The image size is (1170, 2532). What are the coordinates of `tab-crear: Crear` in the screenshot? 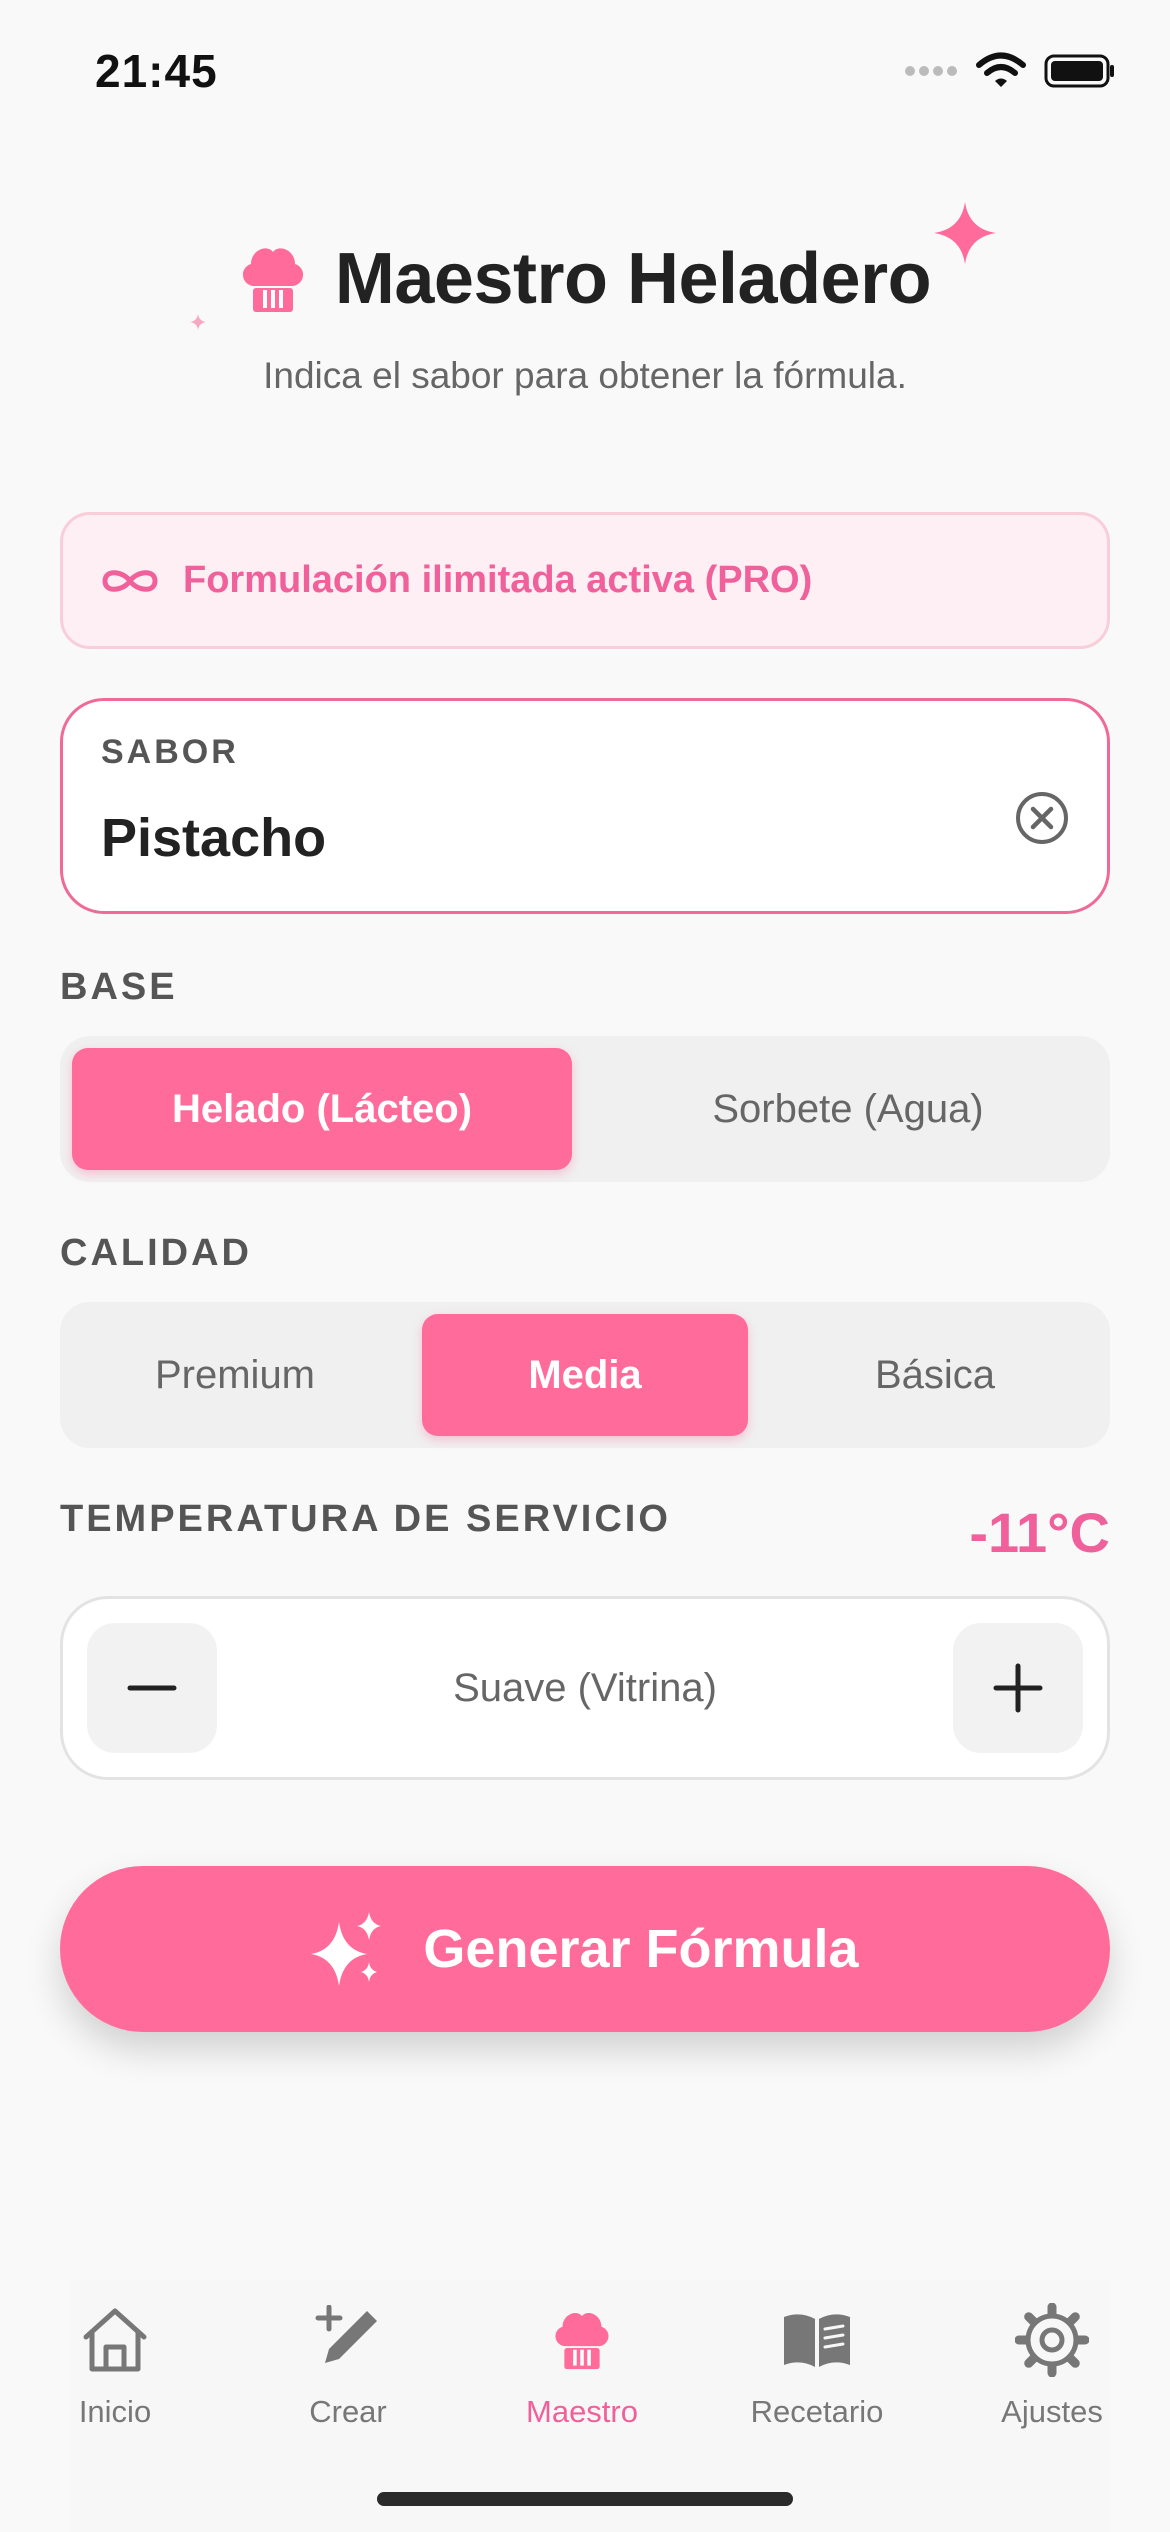 It's located at (348, 2365).